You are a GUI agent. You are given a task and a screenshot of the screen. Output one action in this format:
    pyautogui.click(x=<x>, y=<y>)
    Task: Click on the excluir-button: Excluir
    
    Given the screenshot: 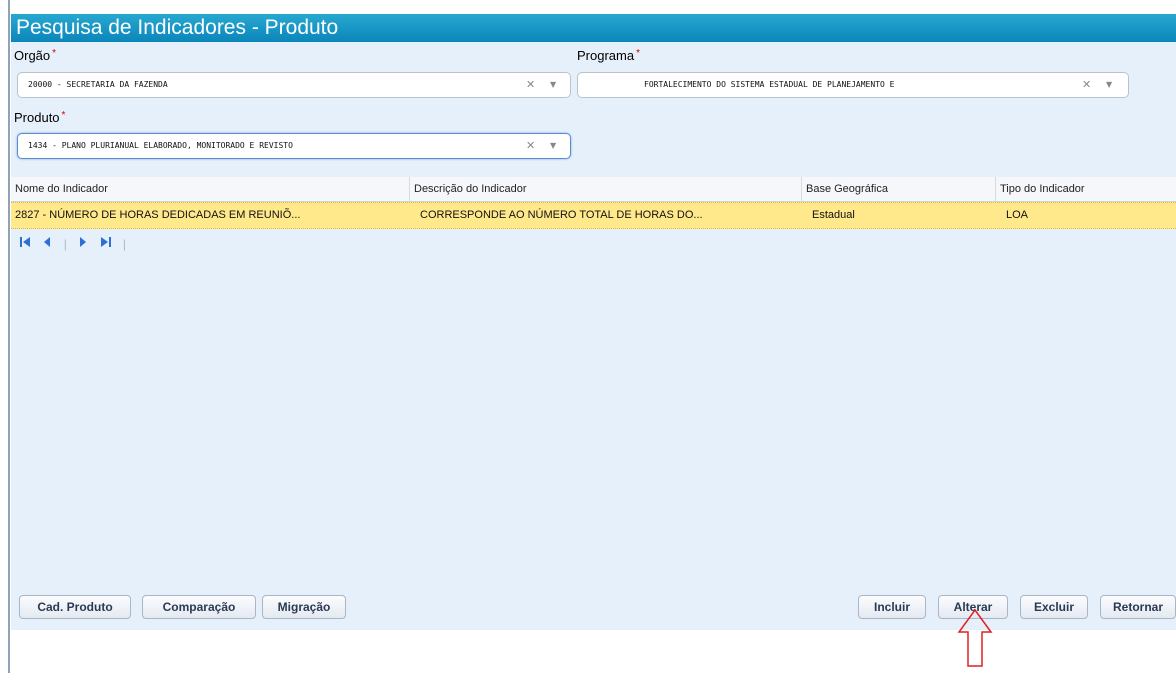 What is the action you would take?
    pyautogui.click(x=1054, y=607)
    